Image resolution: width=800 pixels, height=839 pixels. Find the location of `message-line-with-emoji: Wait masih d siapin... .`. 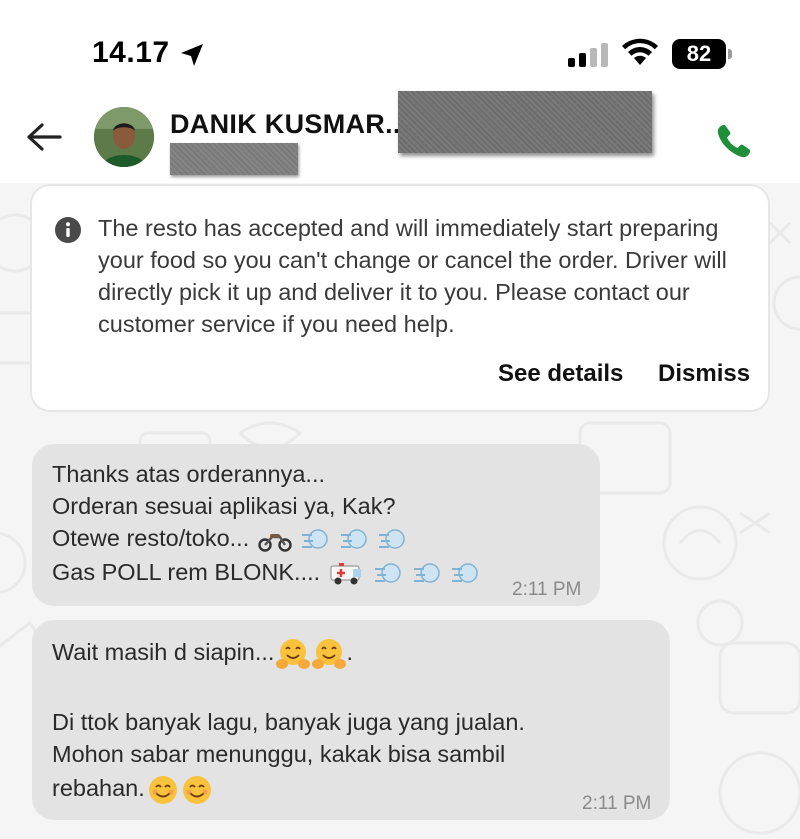

message-line-with-emoji: Wait masih d siapin... . is located at coordinates (202, 653).